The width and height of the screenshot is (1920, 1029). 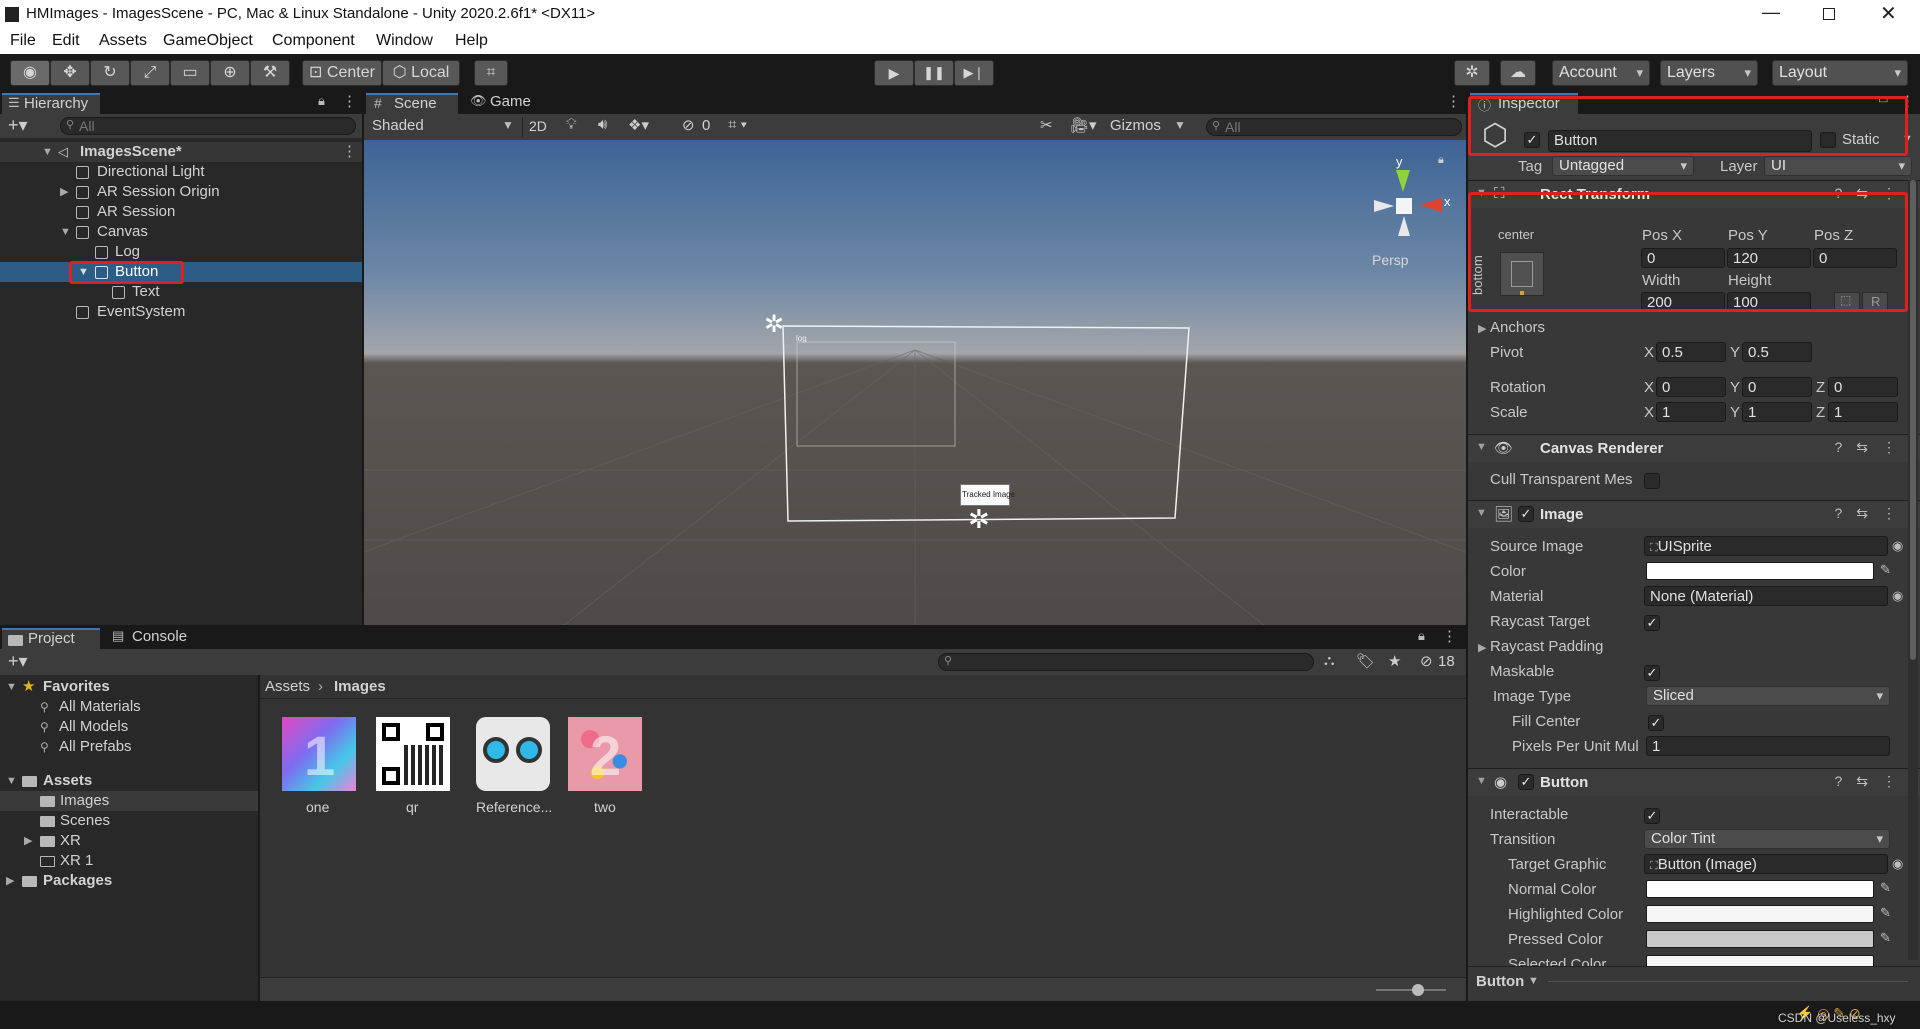 What do you see at coordinates (1768, 696) in the screenshot?
I see `image-type-dropdown: Sliced` at bounding box center [1768, 696].